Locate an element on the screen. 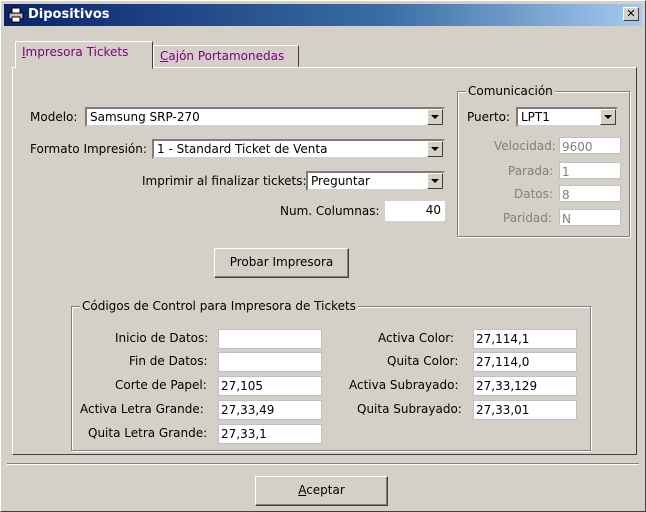  quita-color-value: 27,114,0 is located at coordinates (503, 362).